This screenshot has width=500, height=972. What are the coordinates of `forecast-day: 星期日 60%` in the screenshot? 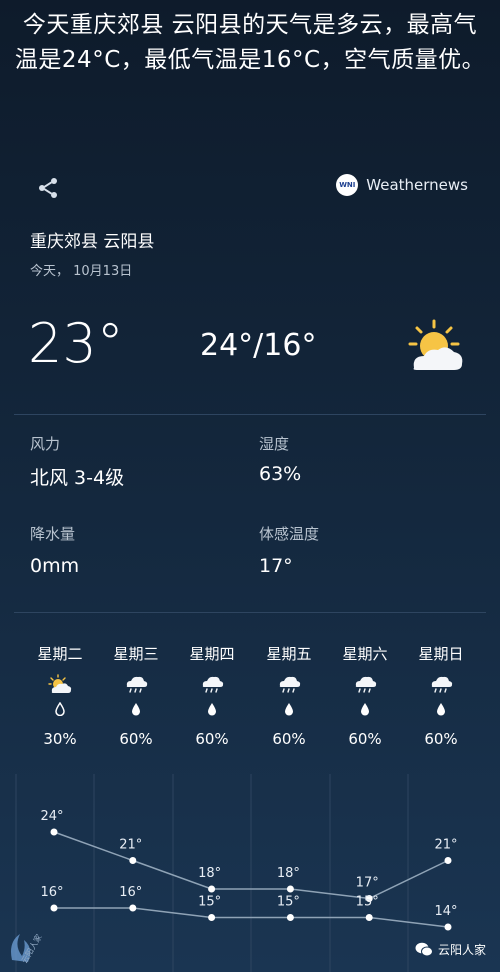 It's located at (441, 695).